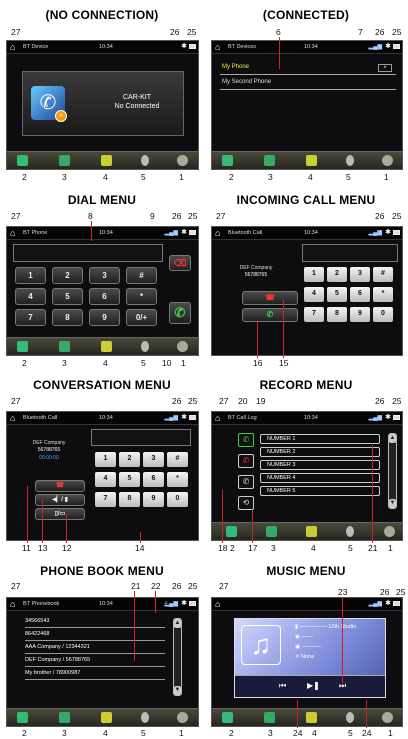 Image resolution: width=408 pixels, height=739 pixels. What do you see at coordinates (95, 636) in the screenshot?
I see `contact-row: 86422468` at bounding box center [95, 636].